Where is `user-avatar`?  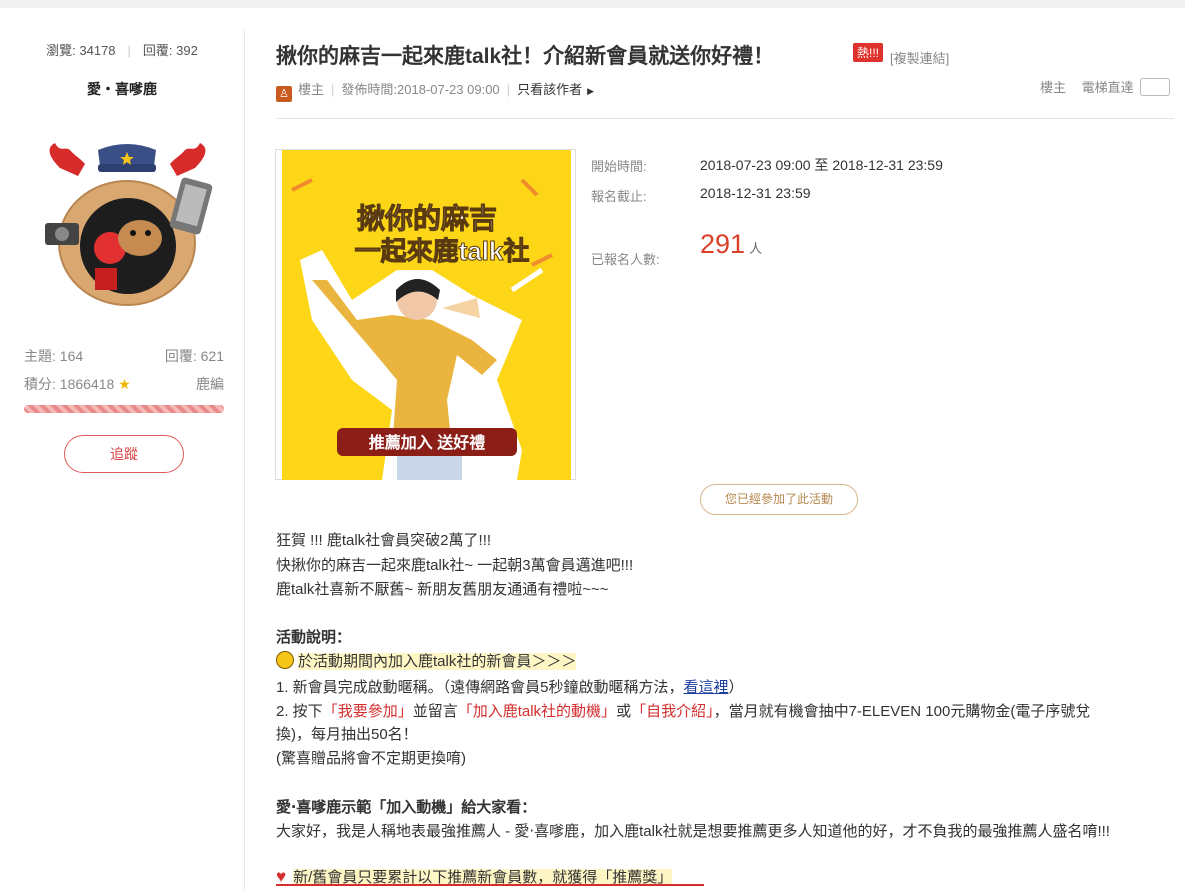 user-avatar is located at coordinates (127, 224).